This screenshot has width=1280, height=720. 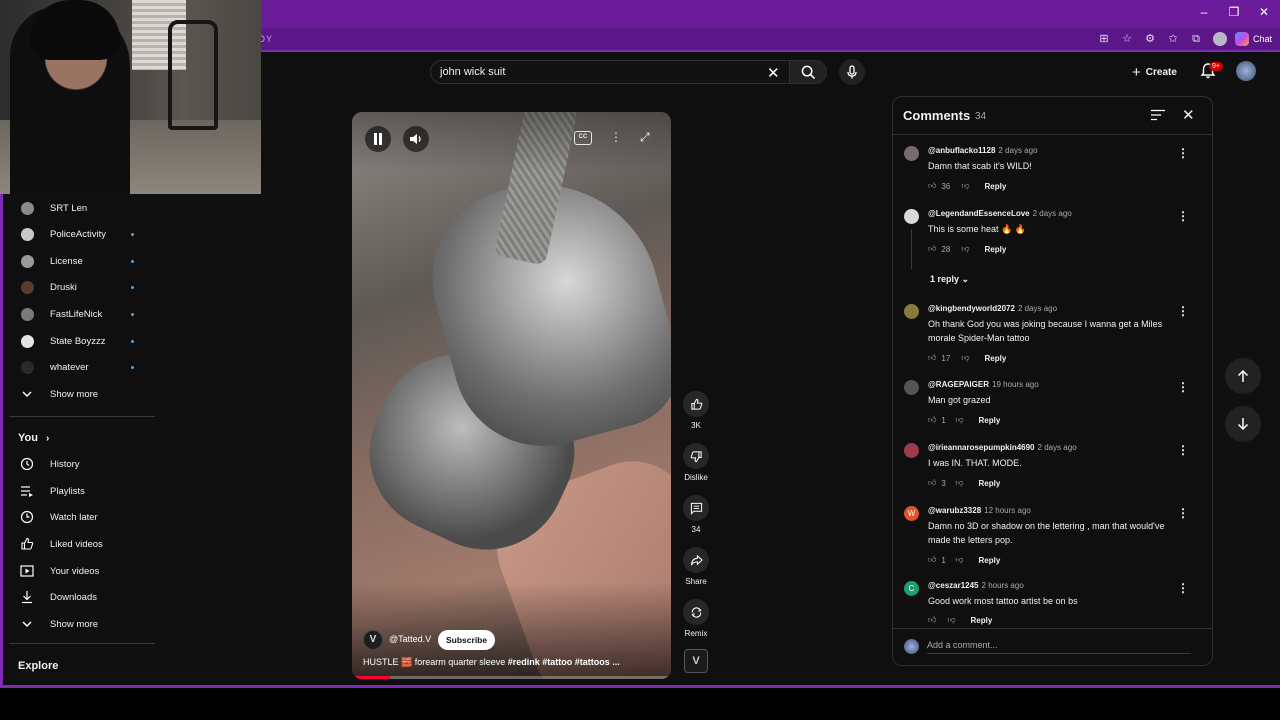 What do you see at coordinates (852, 72) in the screenshot?
I see `voice-search-button` at bounding box center [852, 72].